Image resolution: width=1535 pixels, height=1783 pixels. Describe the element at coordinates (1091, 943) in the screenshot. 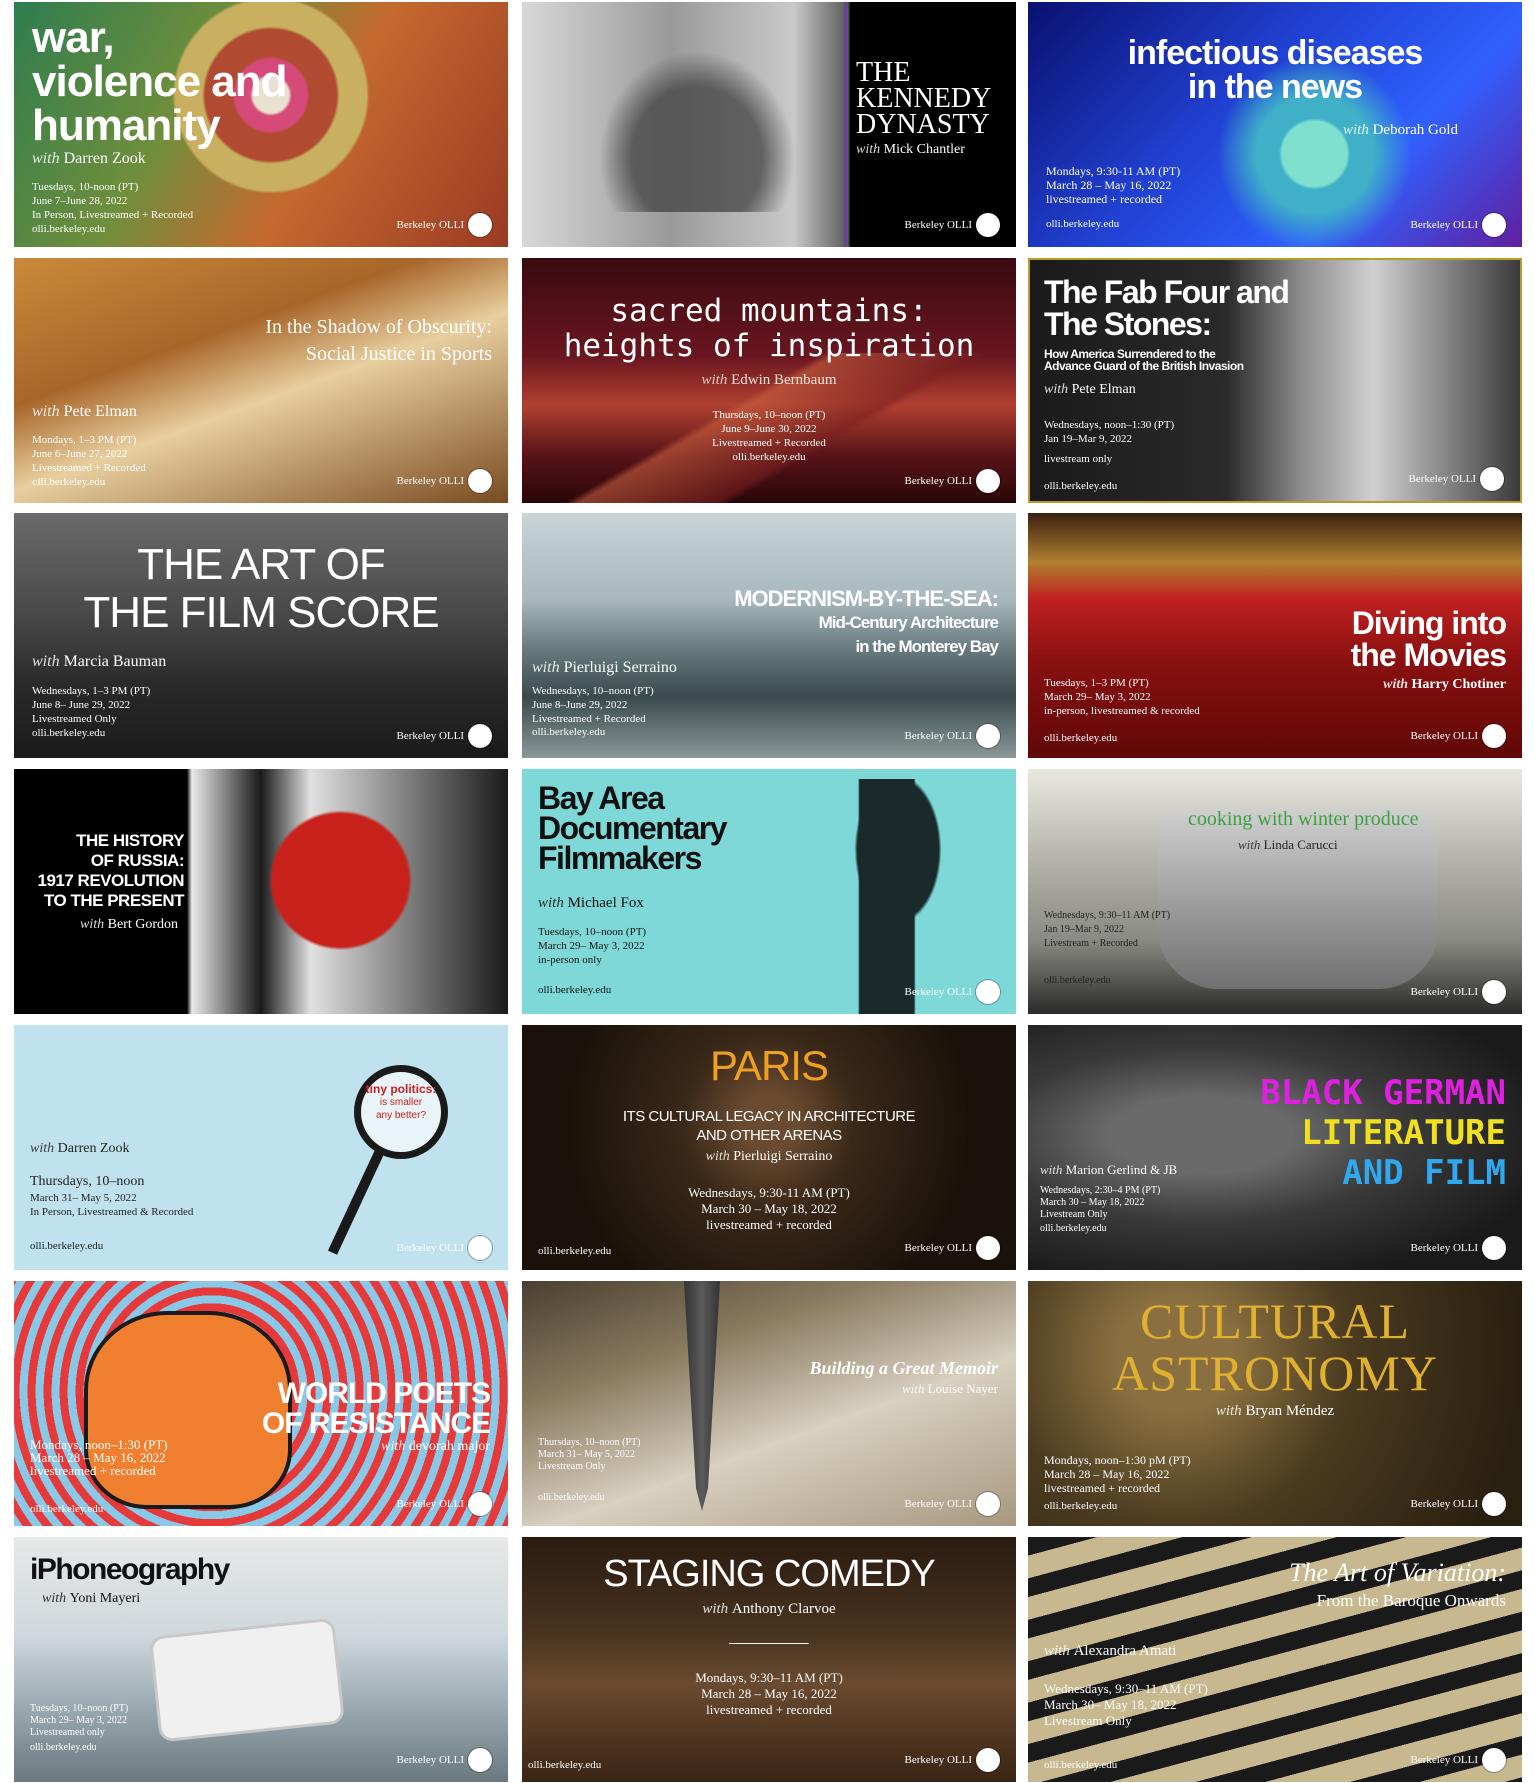

I see `schedule-line: Livestream + Recorded` at that location.